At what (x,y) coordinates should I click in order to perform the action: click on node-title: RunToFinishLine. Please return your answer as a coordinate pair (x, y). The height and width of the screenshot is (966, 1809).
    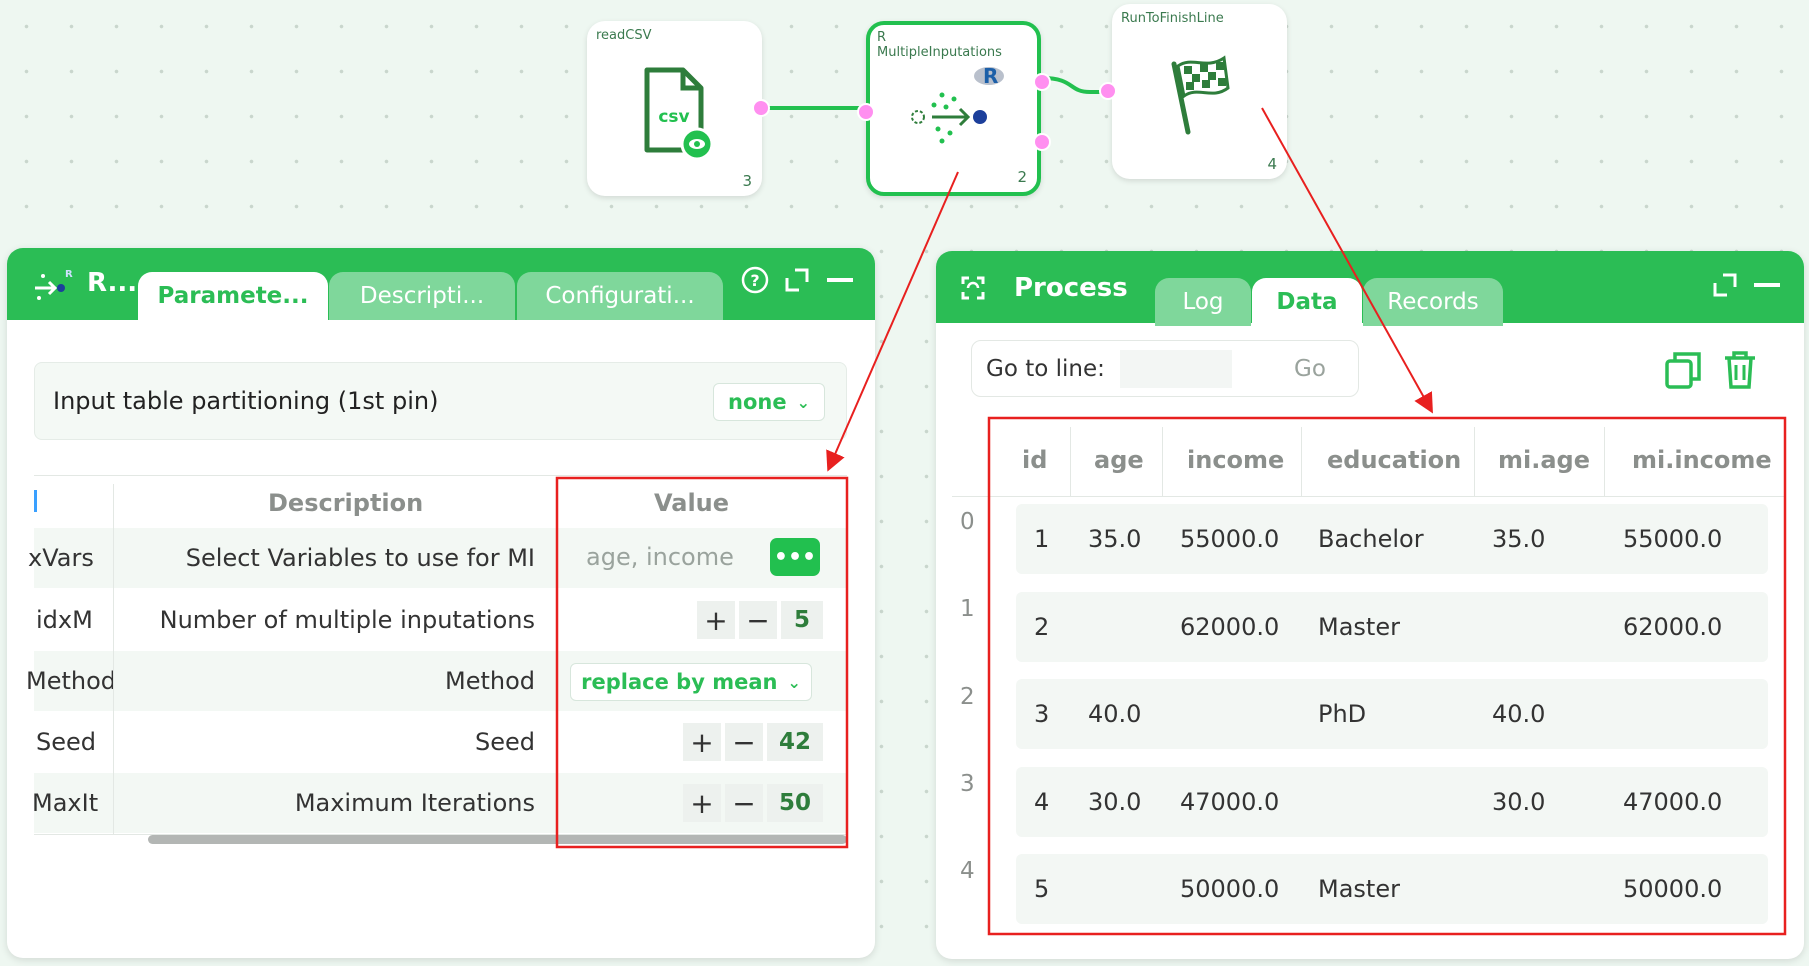
    Looking at the image, I should click on (1172, 18).